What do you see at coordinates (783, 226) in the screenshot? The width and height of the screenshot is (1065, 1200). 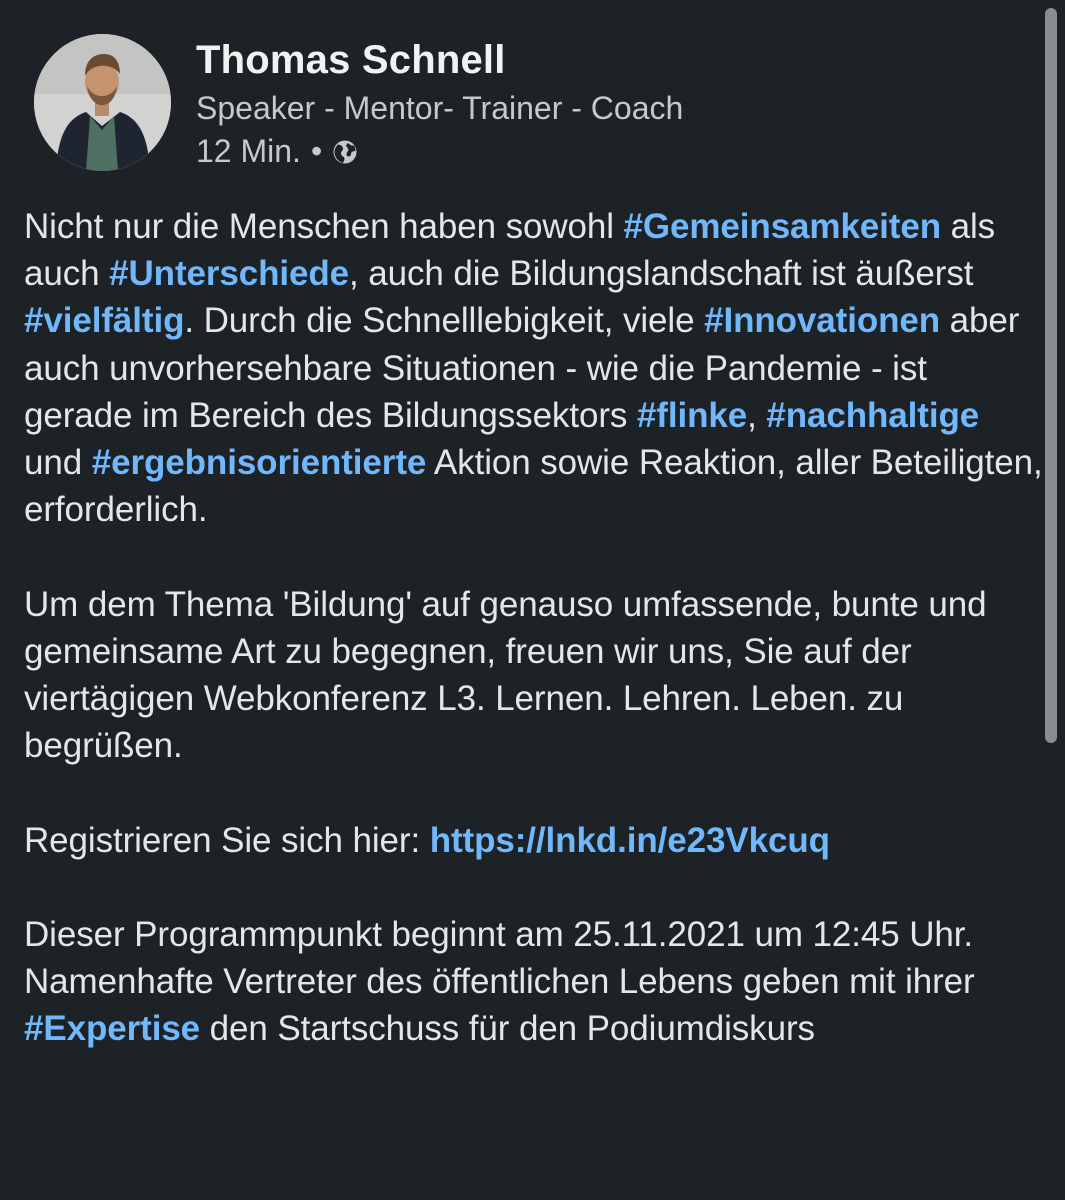 I see `hashtag-link: #Gemeinsamkeiten` at bounding box center [783, 226].